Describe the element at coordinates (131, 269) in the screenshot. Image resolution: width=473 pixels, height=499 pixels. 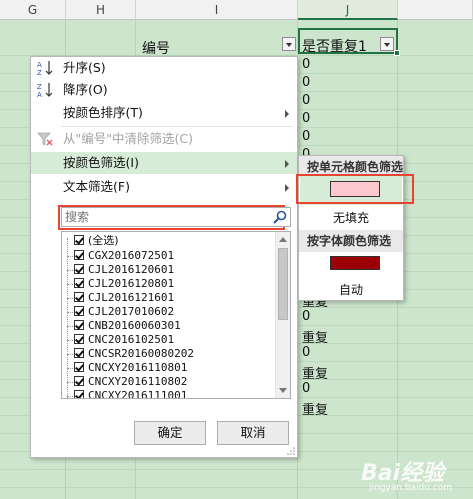
I see `list-item-label: CJL2016120601` at that location.